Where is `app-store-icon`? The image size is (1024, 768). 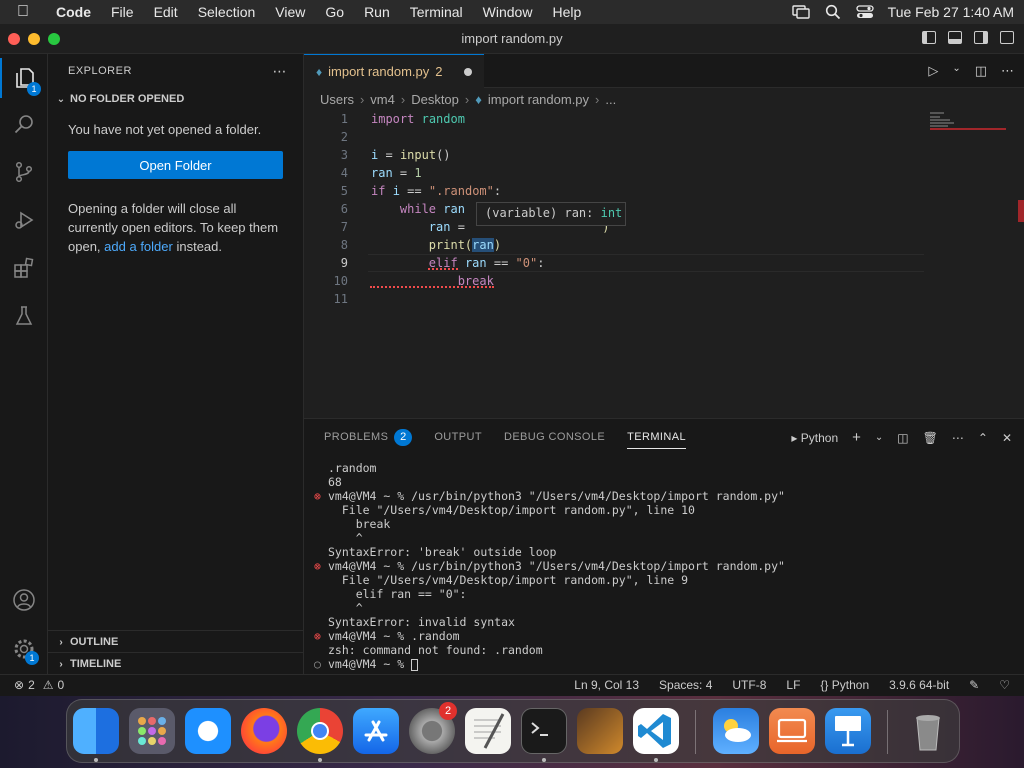 app-store-icon is located at coordinates (376, 731).